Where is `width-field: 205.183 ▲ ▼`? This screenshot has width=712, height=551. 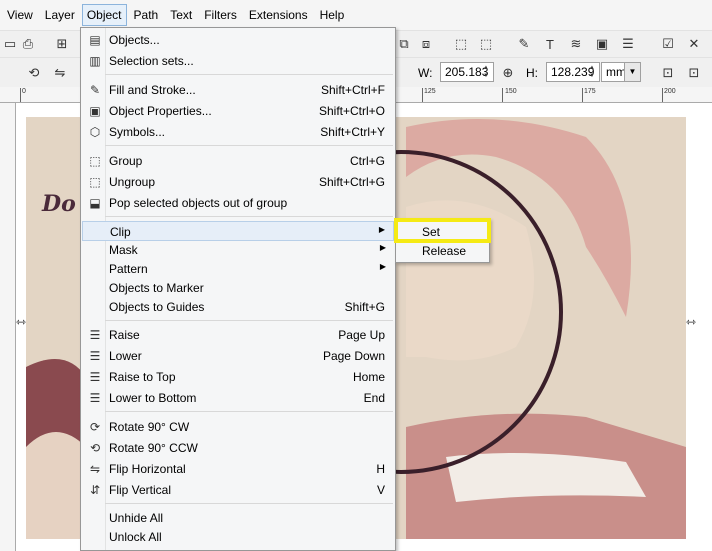
width-field: 205.183 ▲ ▼ is located at coordinates (467, 72).